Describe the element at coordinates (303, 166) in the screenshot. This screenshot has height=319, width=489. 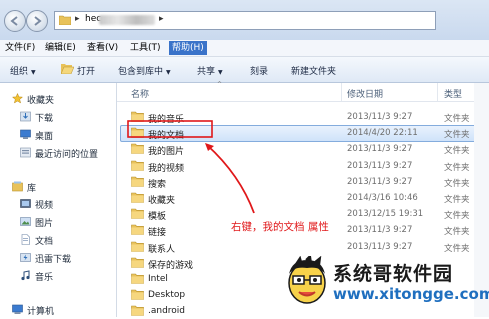
I see `file-row: 我的视频 2013/11/3 9:27 文件夹` at that location.